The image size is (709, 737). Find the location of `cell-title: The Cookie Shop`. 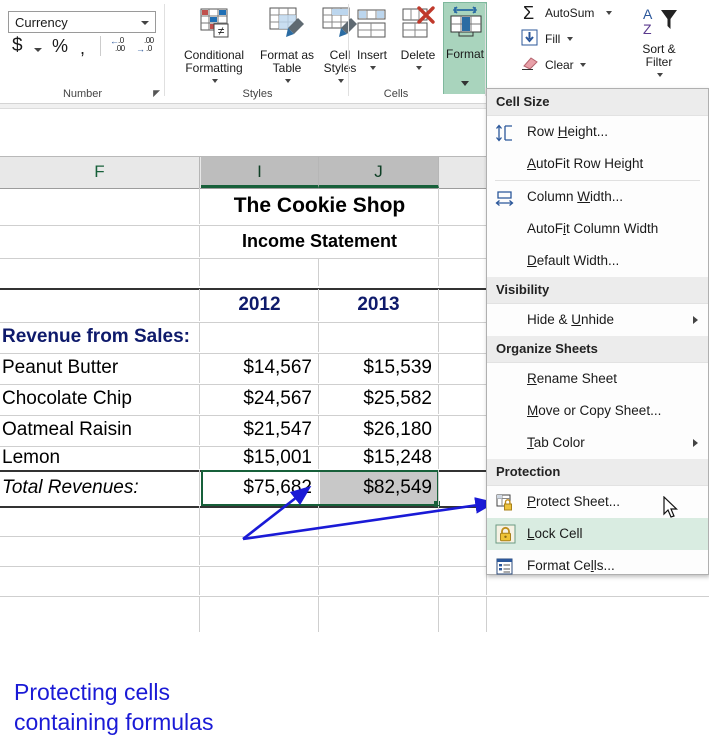

cell-title: The Cookie Shop is located at coordinates (320, 206).